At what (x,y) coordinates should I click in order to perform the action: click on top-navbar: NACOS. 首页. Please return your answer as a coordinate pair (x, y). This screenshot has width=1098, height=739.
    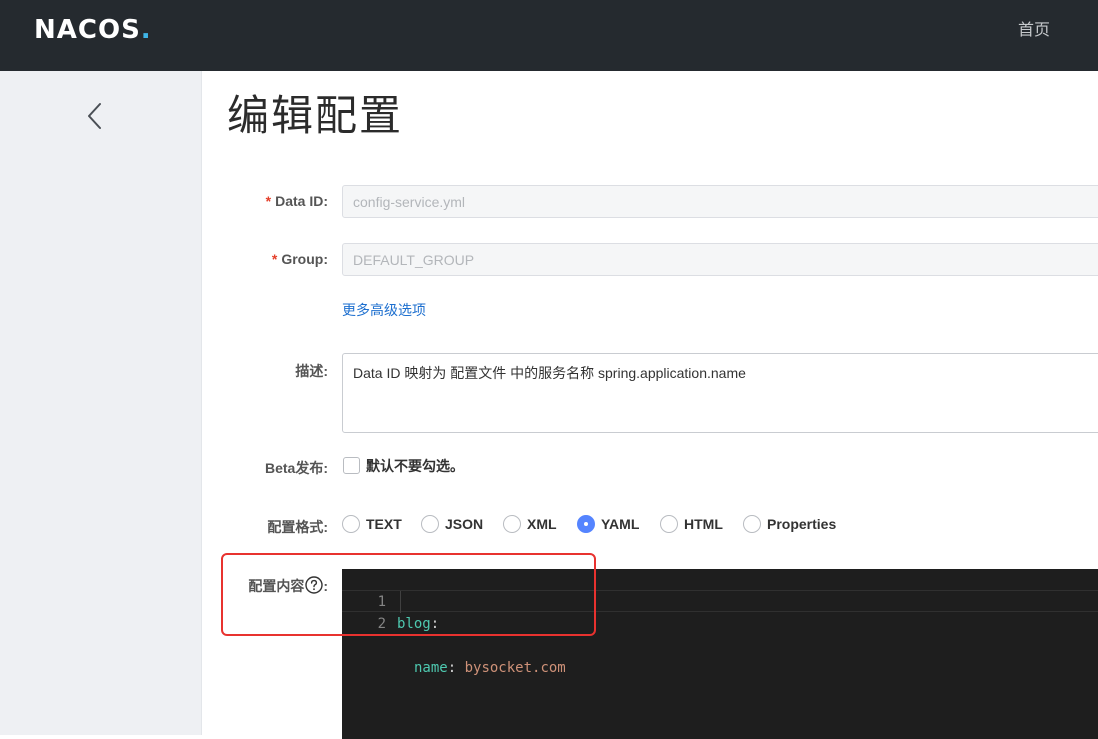
    Looking at the image, I should click on (549, 35).